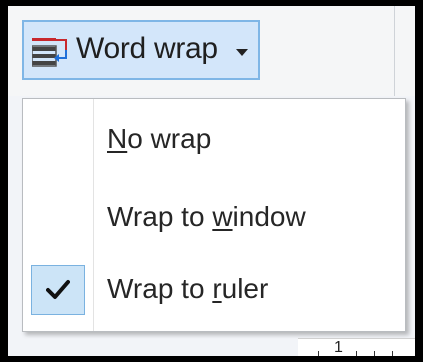 This screenshot has height=362, width=423. What do you see at coordinates (159, 138) in the screenshot?
I see `menu-item-label: No wrap` at bounding box center [159, 138].